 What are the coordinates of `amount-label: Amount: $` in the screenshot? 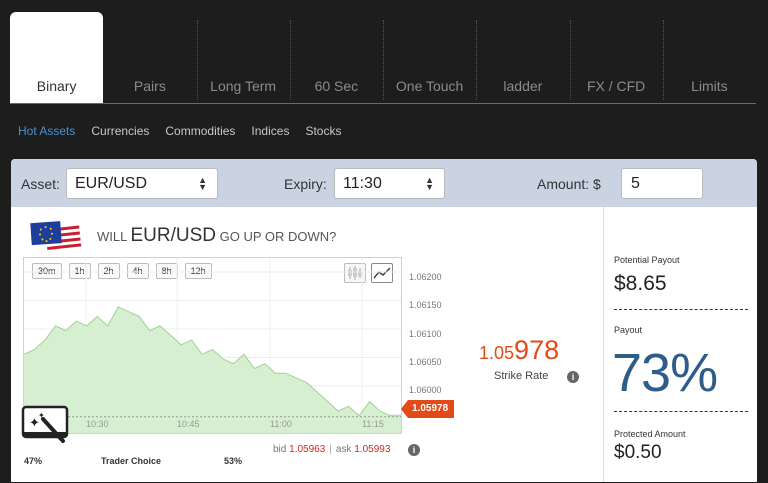 It's located at (569, 184).